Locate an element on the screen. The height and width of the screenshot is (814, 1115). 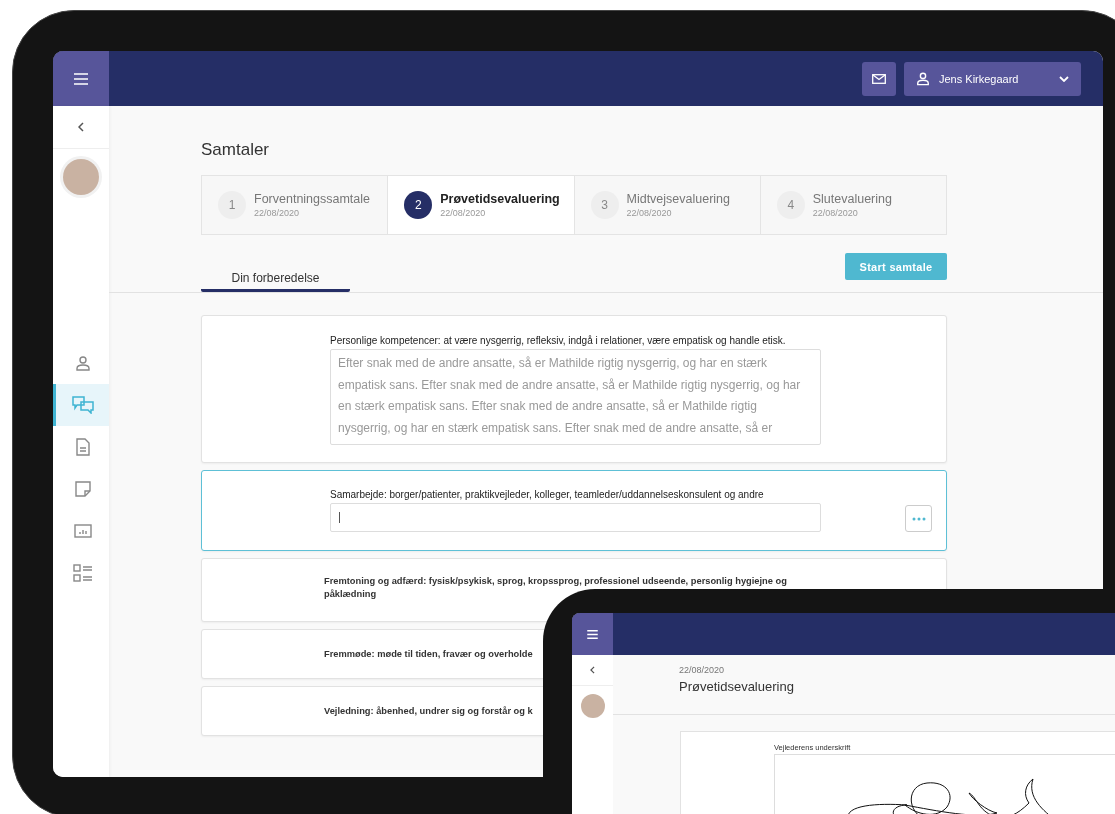
chat-bubbles-icon is located at coordinates (82, 405).